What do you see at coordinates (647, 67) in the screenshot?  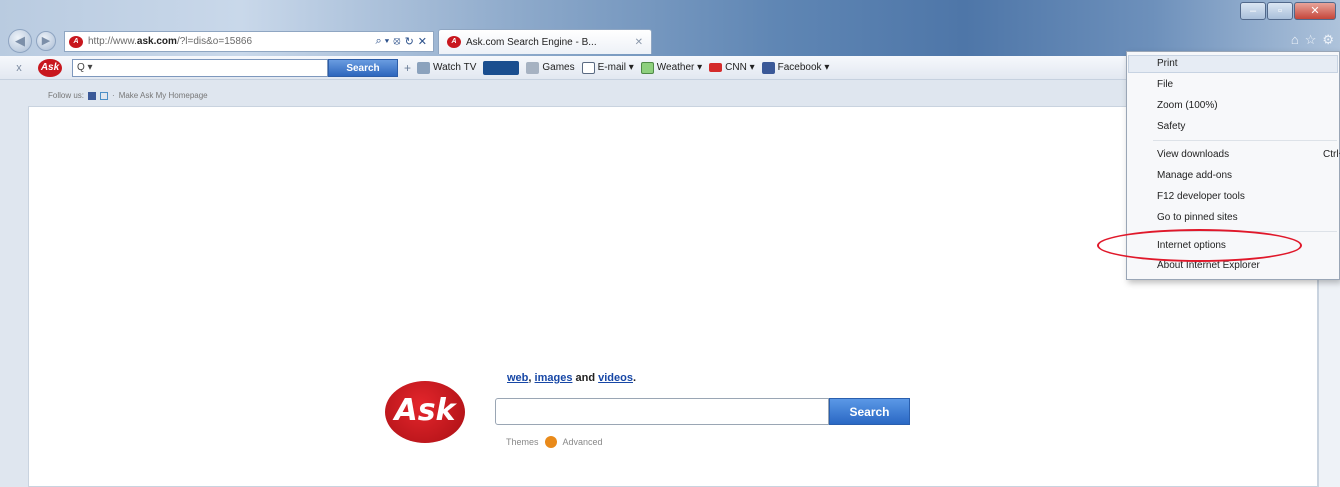 I see `weather-icon` at bounding box center [647, 67].